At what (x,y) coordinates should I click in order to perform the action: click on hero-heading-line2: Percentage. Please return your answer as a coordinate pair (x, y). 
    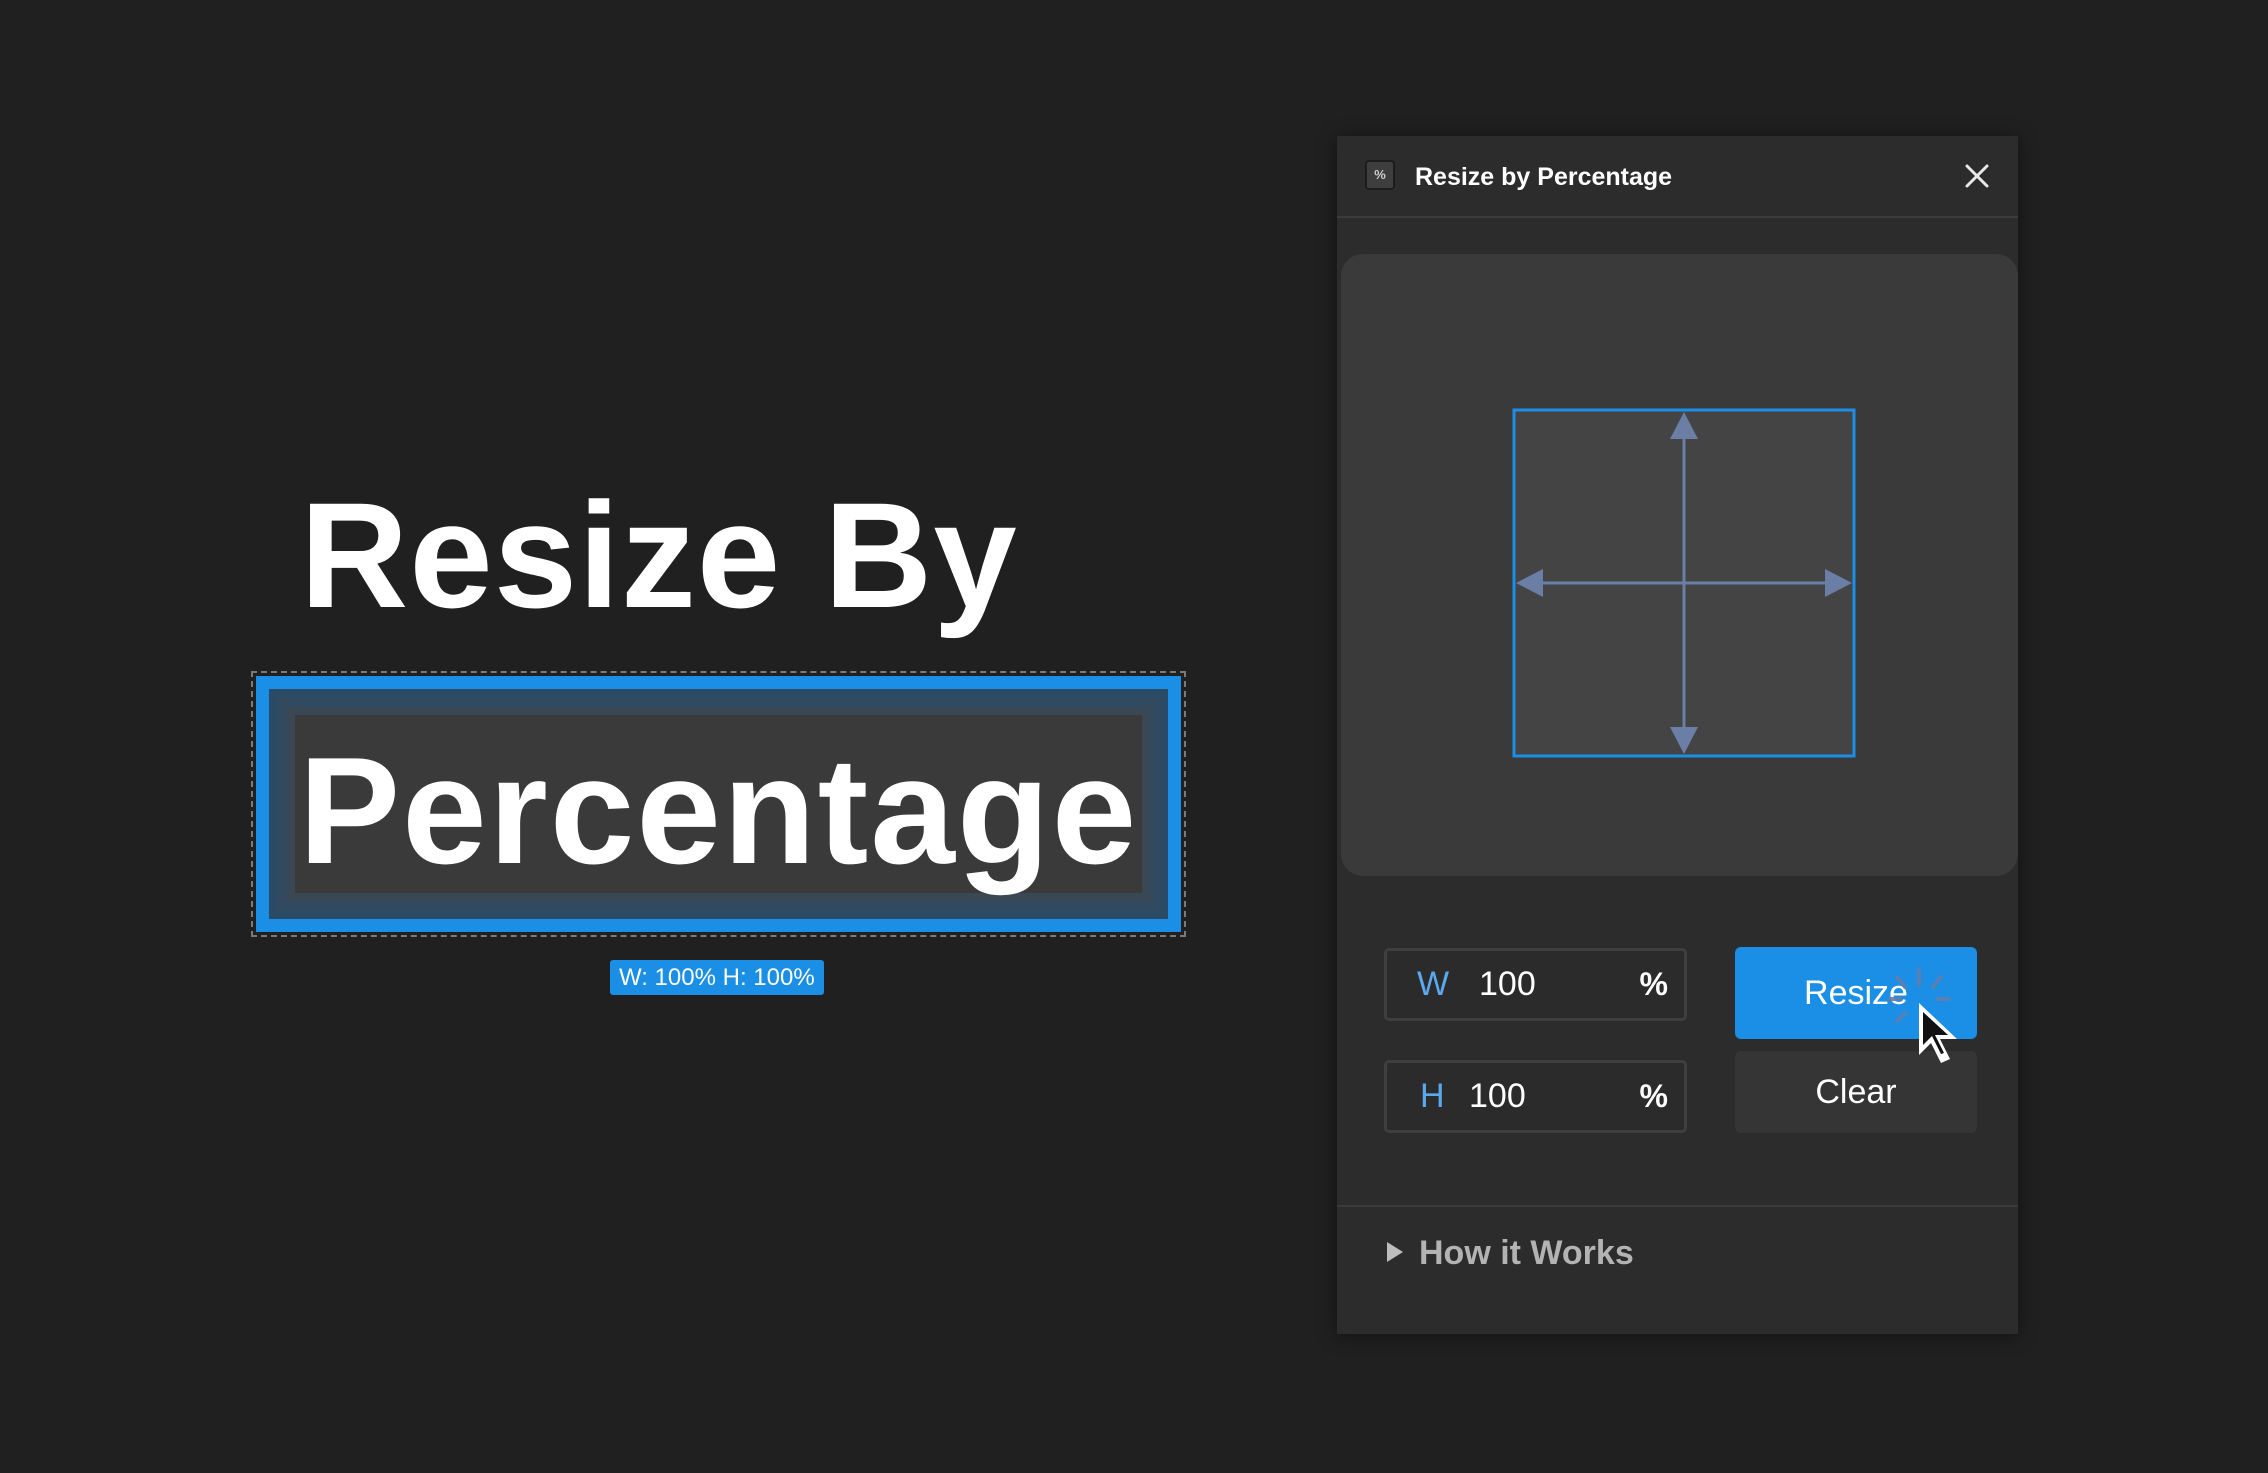
    Looking at the image, I should click on (718, 811).